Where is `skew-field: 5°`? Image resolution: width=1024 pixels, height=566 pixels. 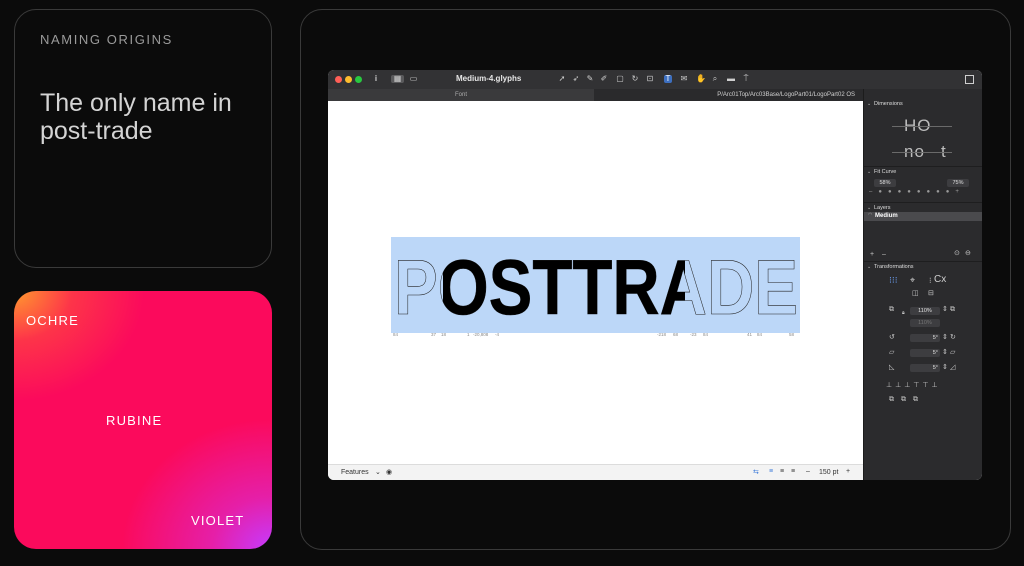 skew-field: 5° is located at coordinates (925, 353).